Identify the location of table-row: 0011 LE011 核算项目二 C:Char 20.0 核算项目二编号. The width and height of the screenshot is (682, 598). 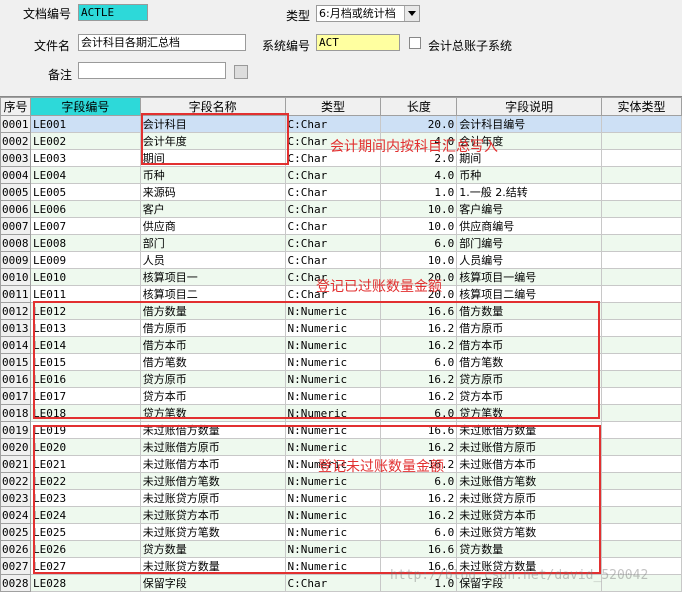
(341, 294).